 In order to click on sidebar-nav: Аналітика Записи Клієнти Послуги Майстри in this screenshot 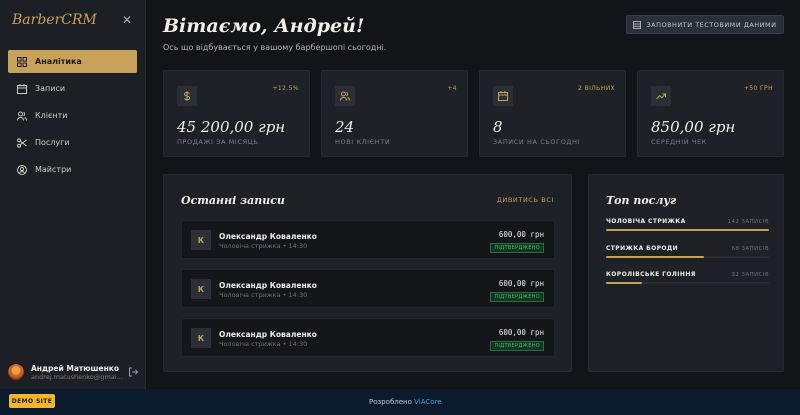, I will do `click(72, 117)`.